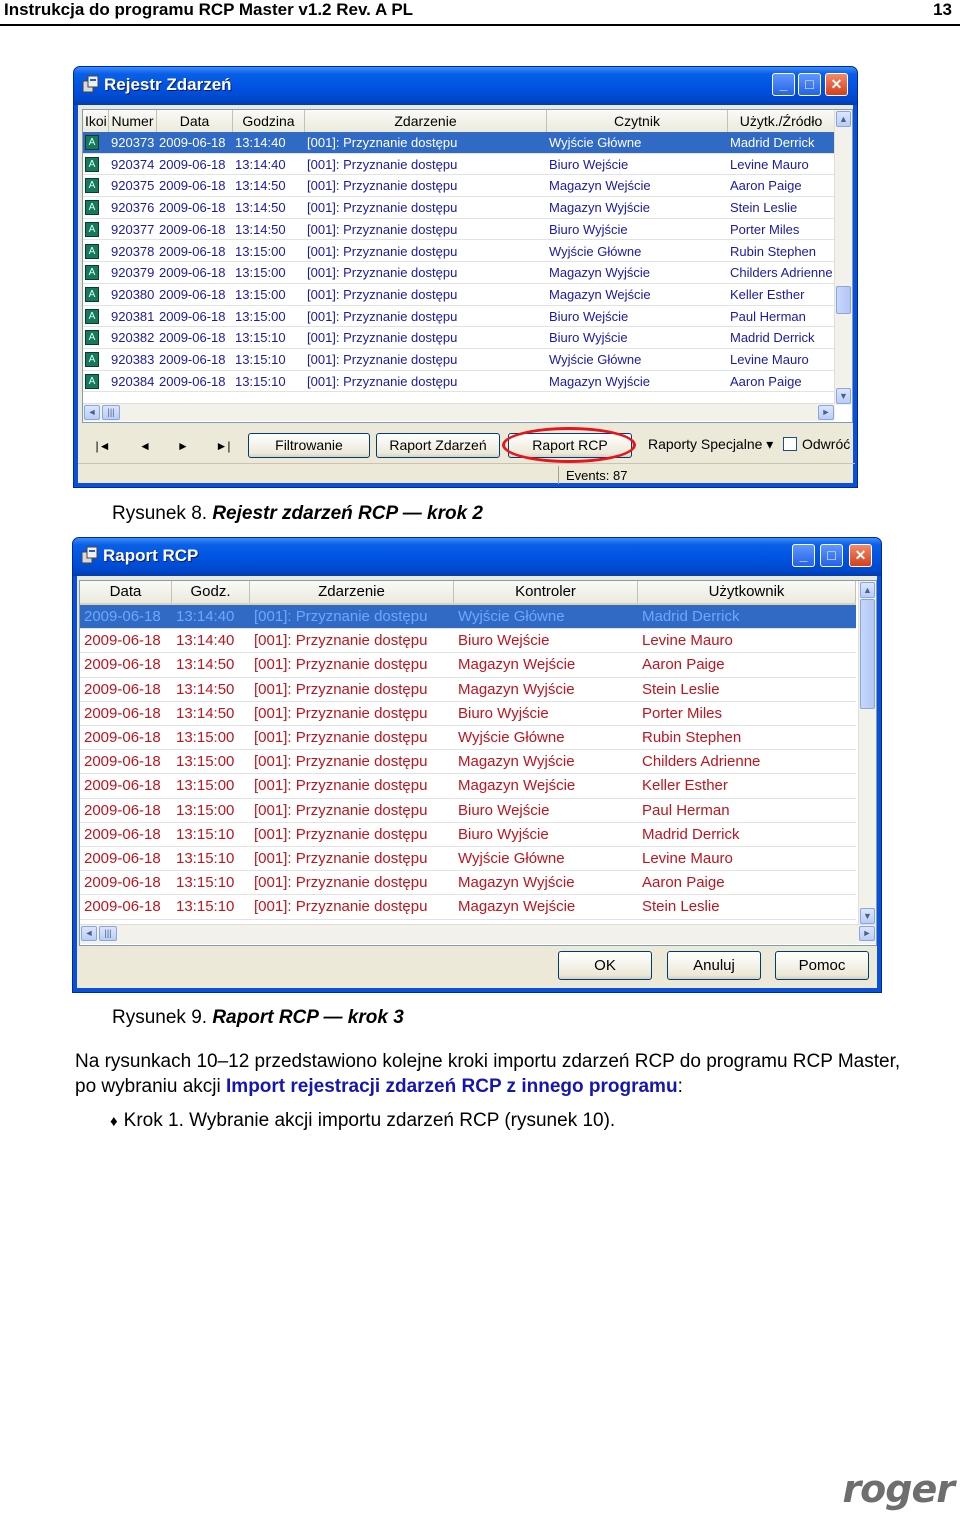 The height and width of the screenshot is (1513, 960). I want to click on column-header-time: Godzina, so click(269, 121).